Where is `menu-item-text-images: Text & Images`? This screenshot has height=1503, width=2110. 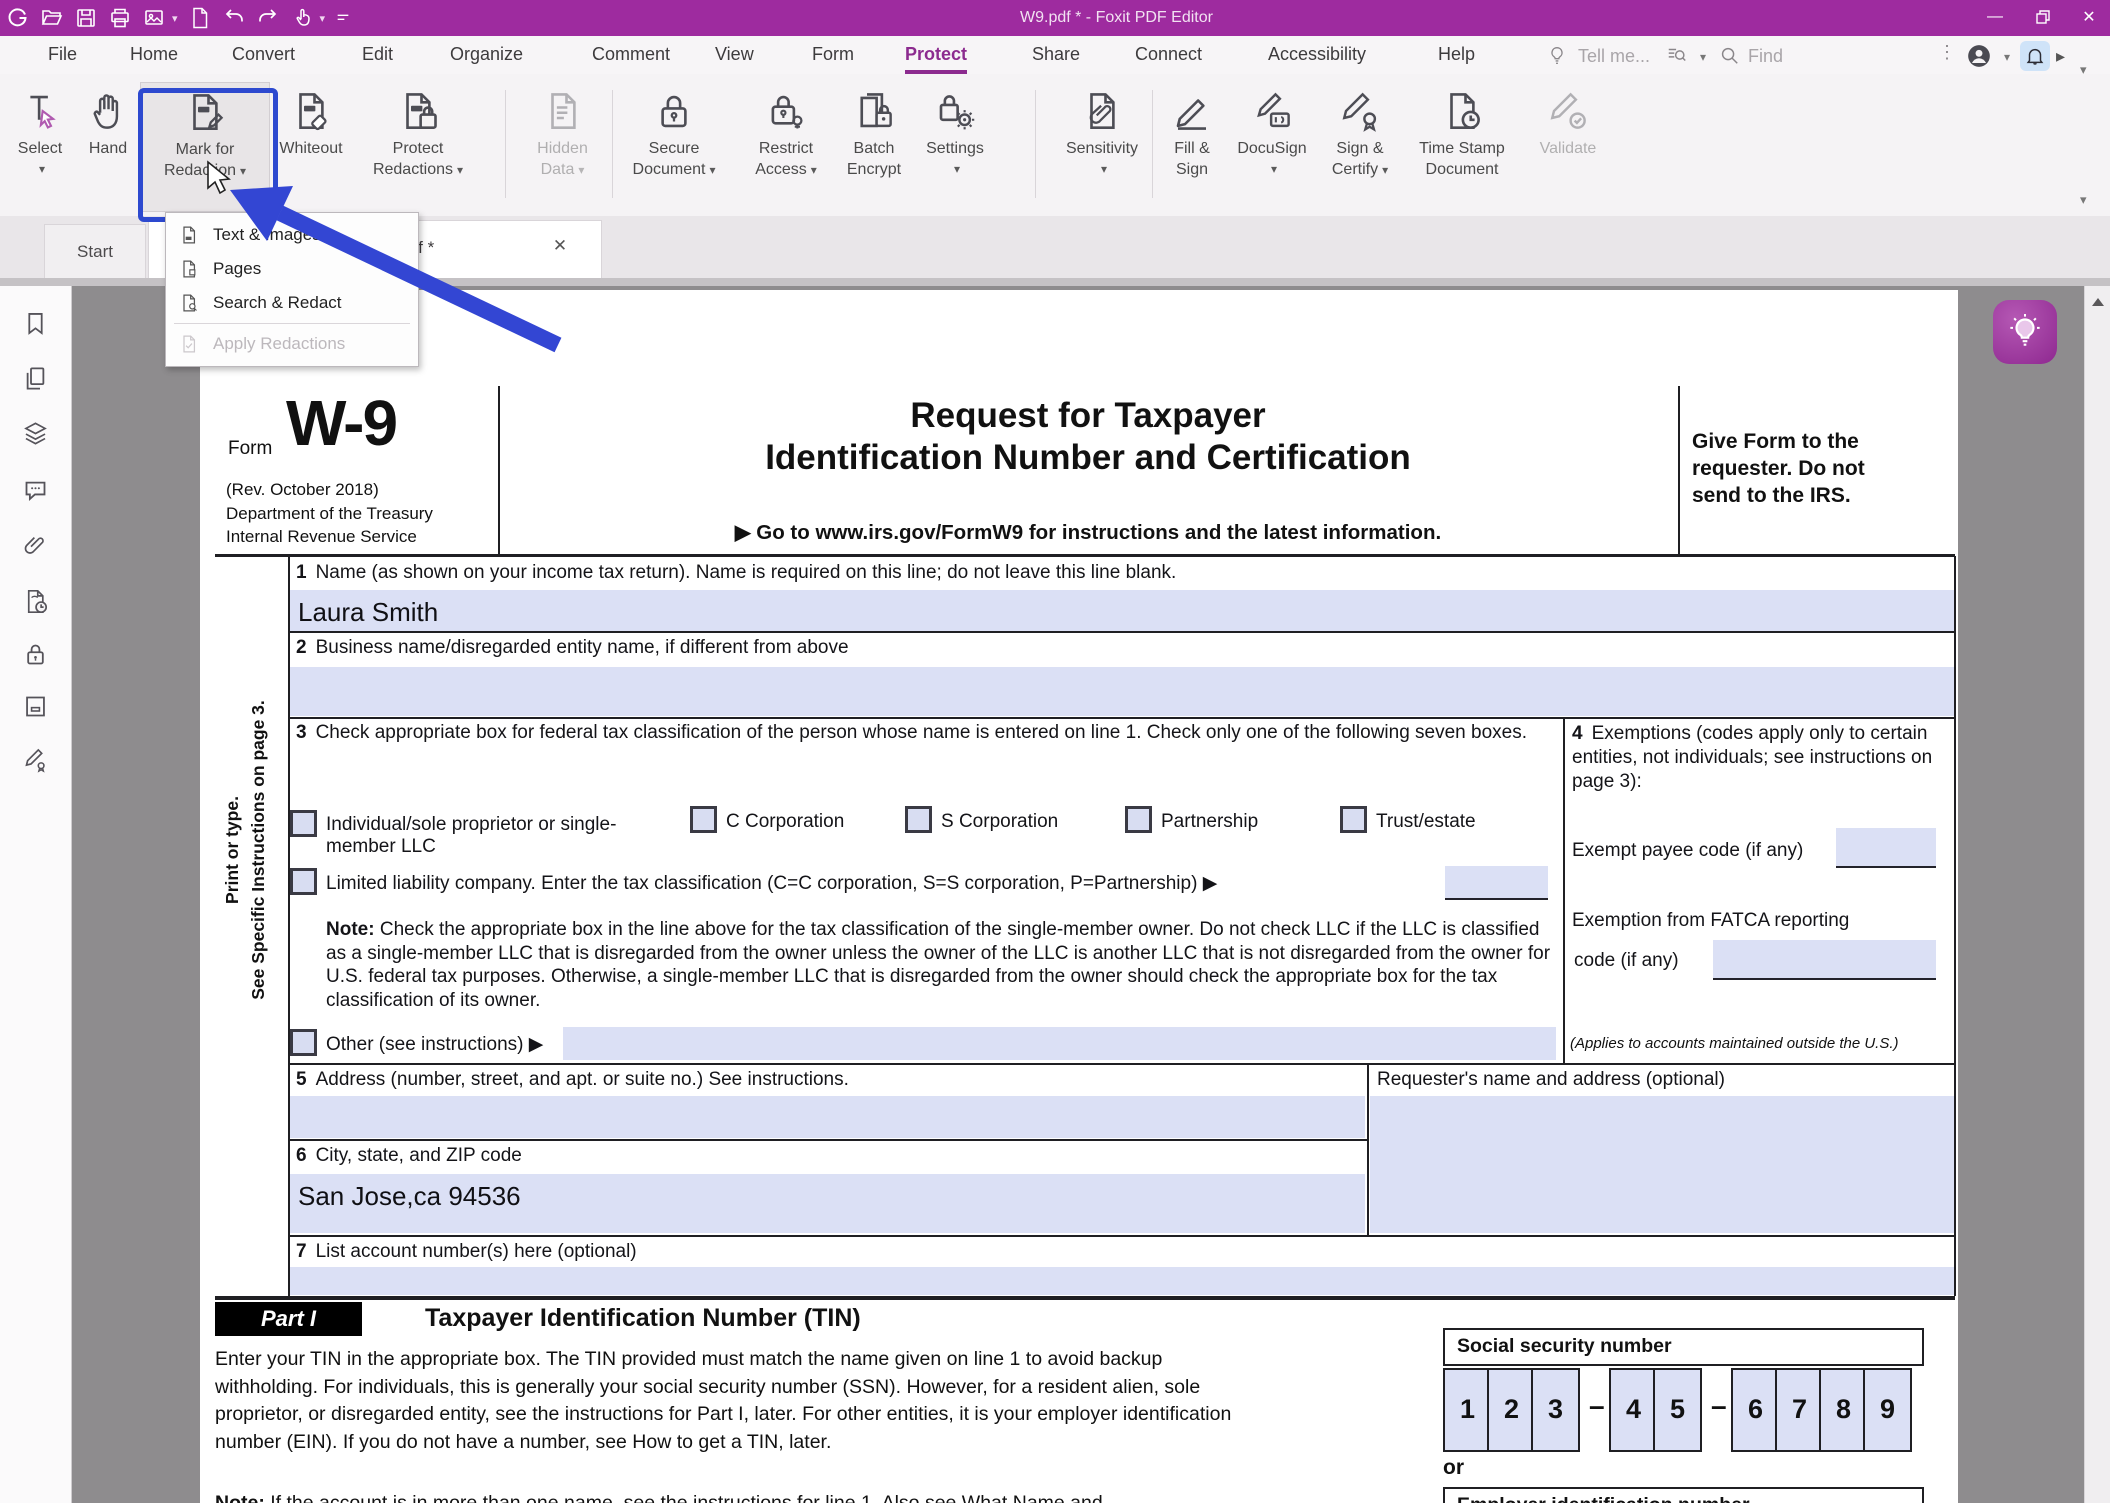 menu-item-text-images: Text & Images is located at coordinates (292, 235).